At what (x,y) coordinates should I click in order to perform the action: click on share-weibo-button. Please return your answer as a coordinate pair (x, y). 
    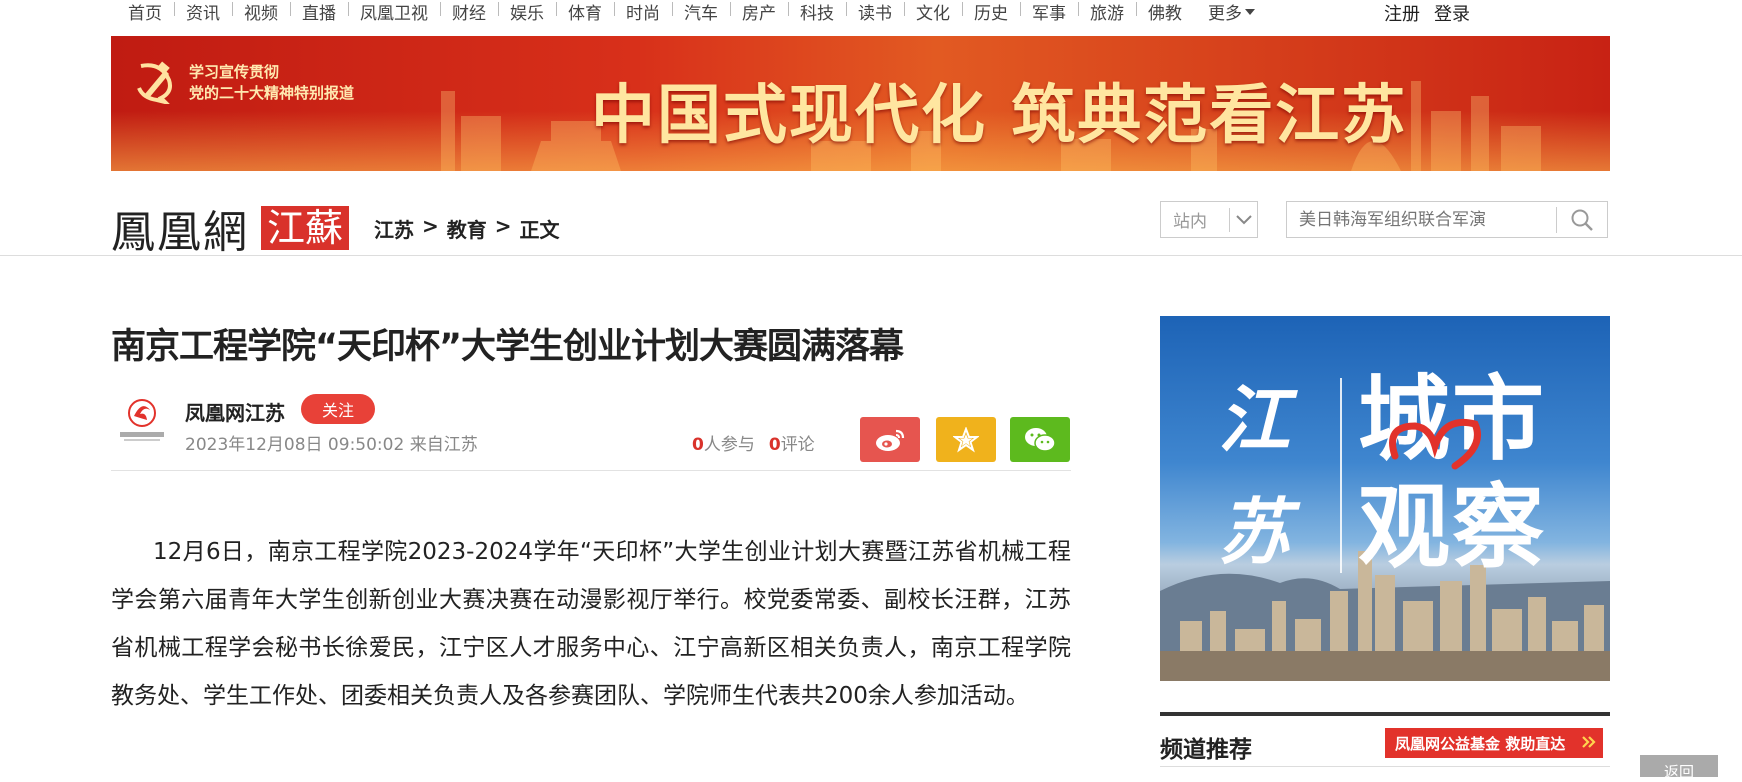
    Looking at the image, I should click on (890, 439).